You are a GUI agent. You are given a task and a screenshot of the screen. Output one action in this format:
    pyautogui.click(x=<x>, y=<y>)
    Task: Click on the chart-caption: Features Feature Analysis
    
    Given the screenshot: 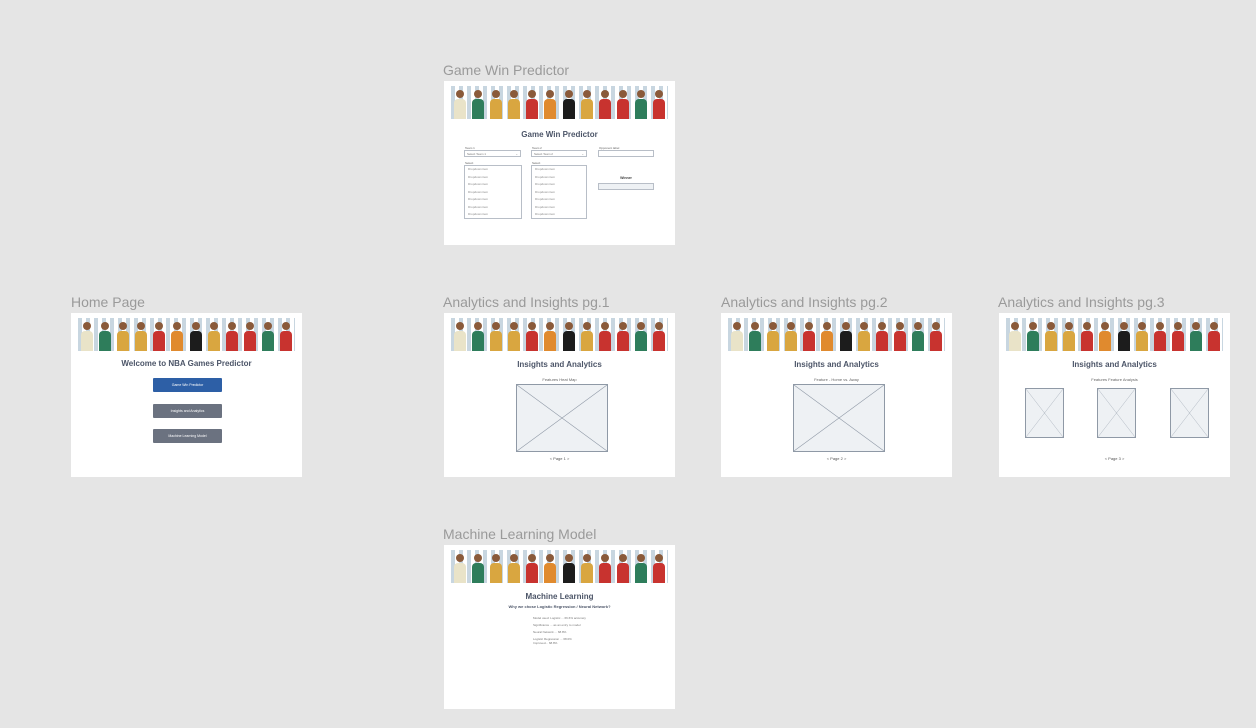 What is the action you would take?
    pyautogui.click(x=1114, y=379)
    